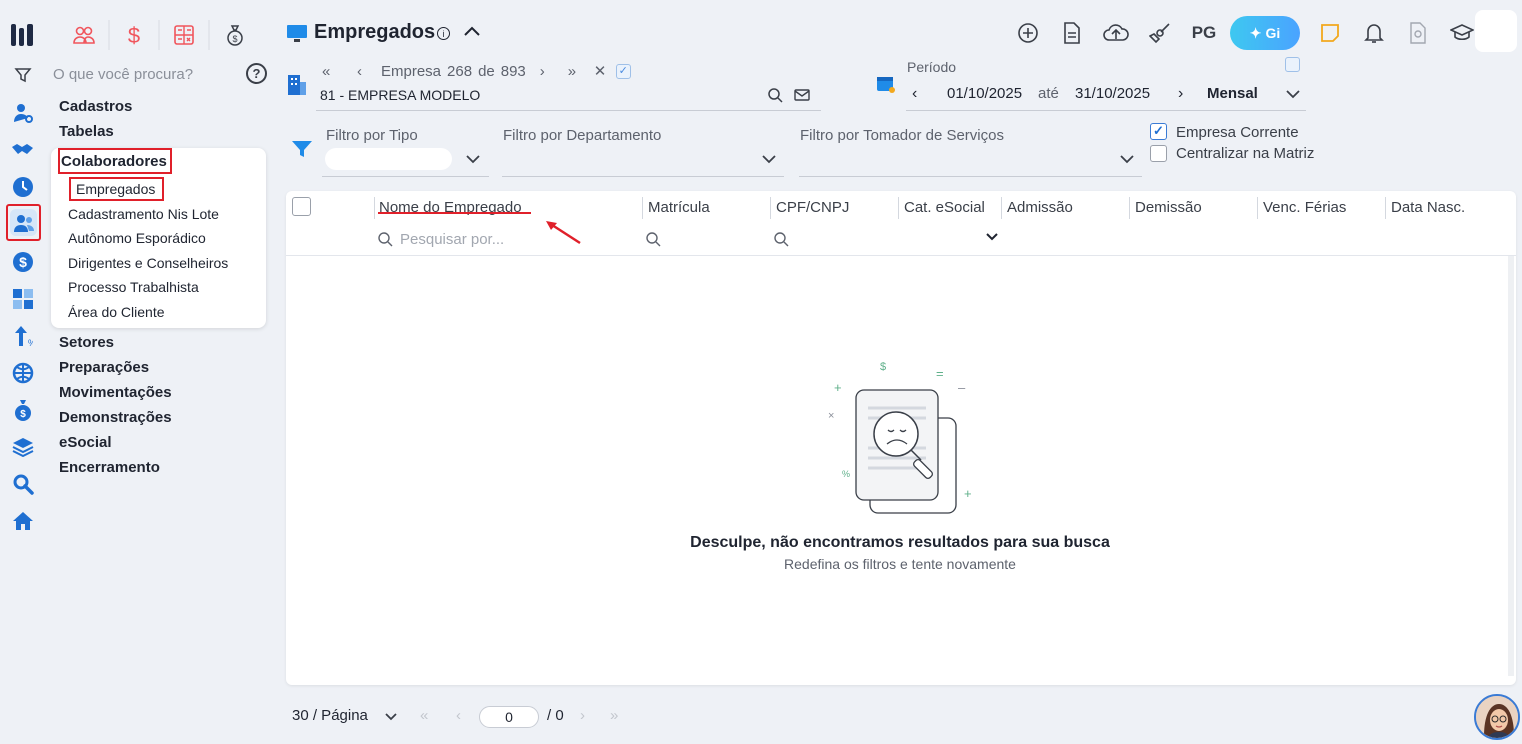 This screenshot has width=1522, height=744. Describe the element at coordinates (235, 35) in the screenshot. I see `money-bag-outline-icon: $` at that location.